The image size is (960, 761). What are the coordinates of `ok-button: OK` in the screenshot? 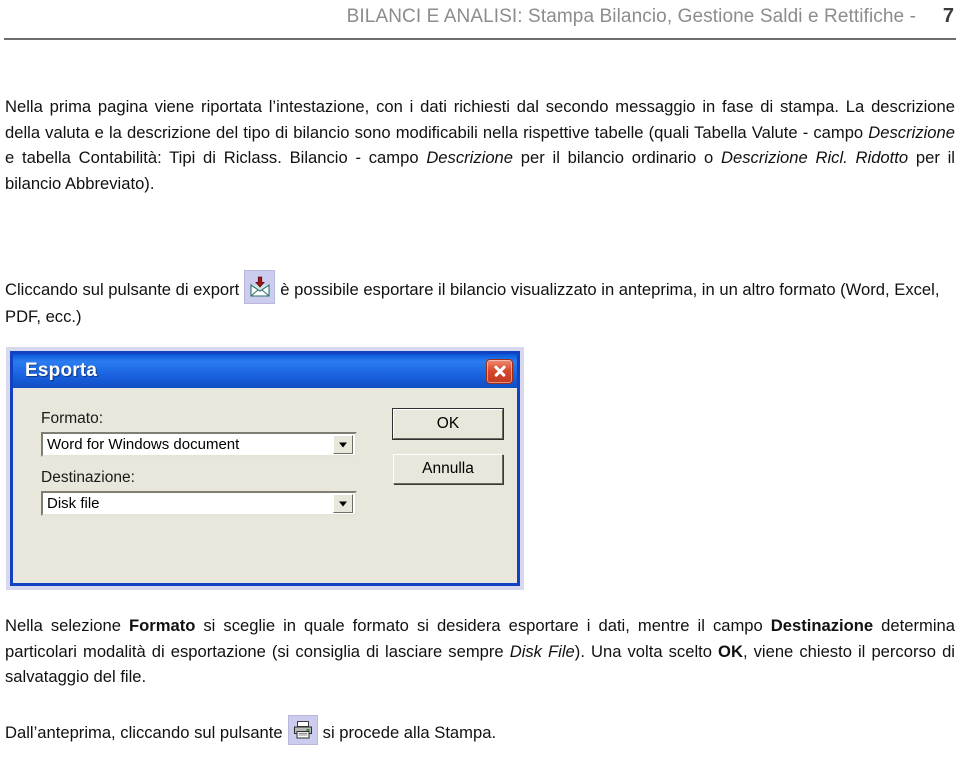 It's located at (448, 424).